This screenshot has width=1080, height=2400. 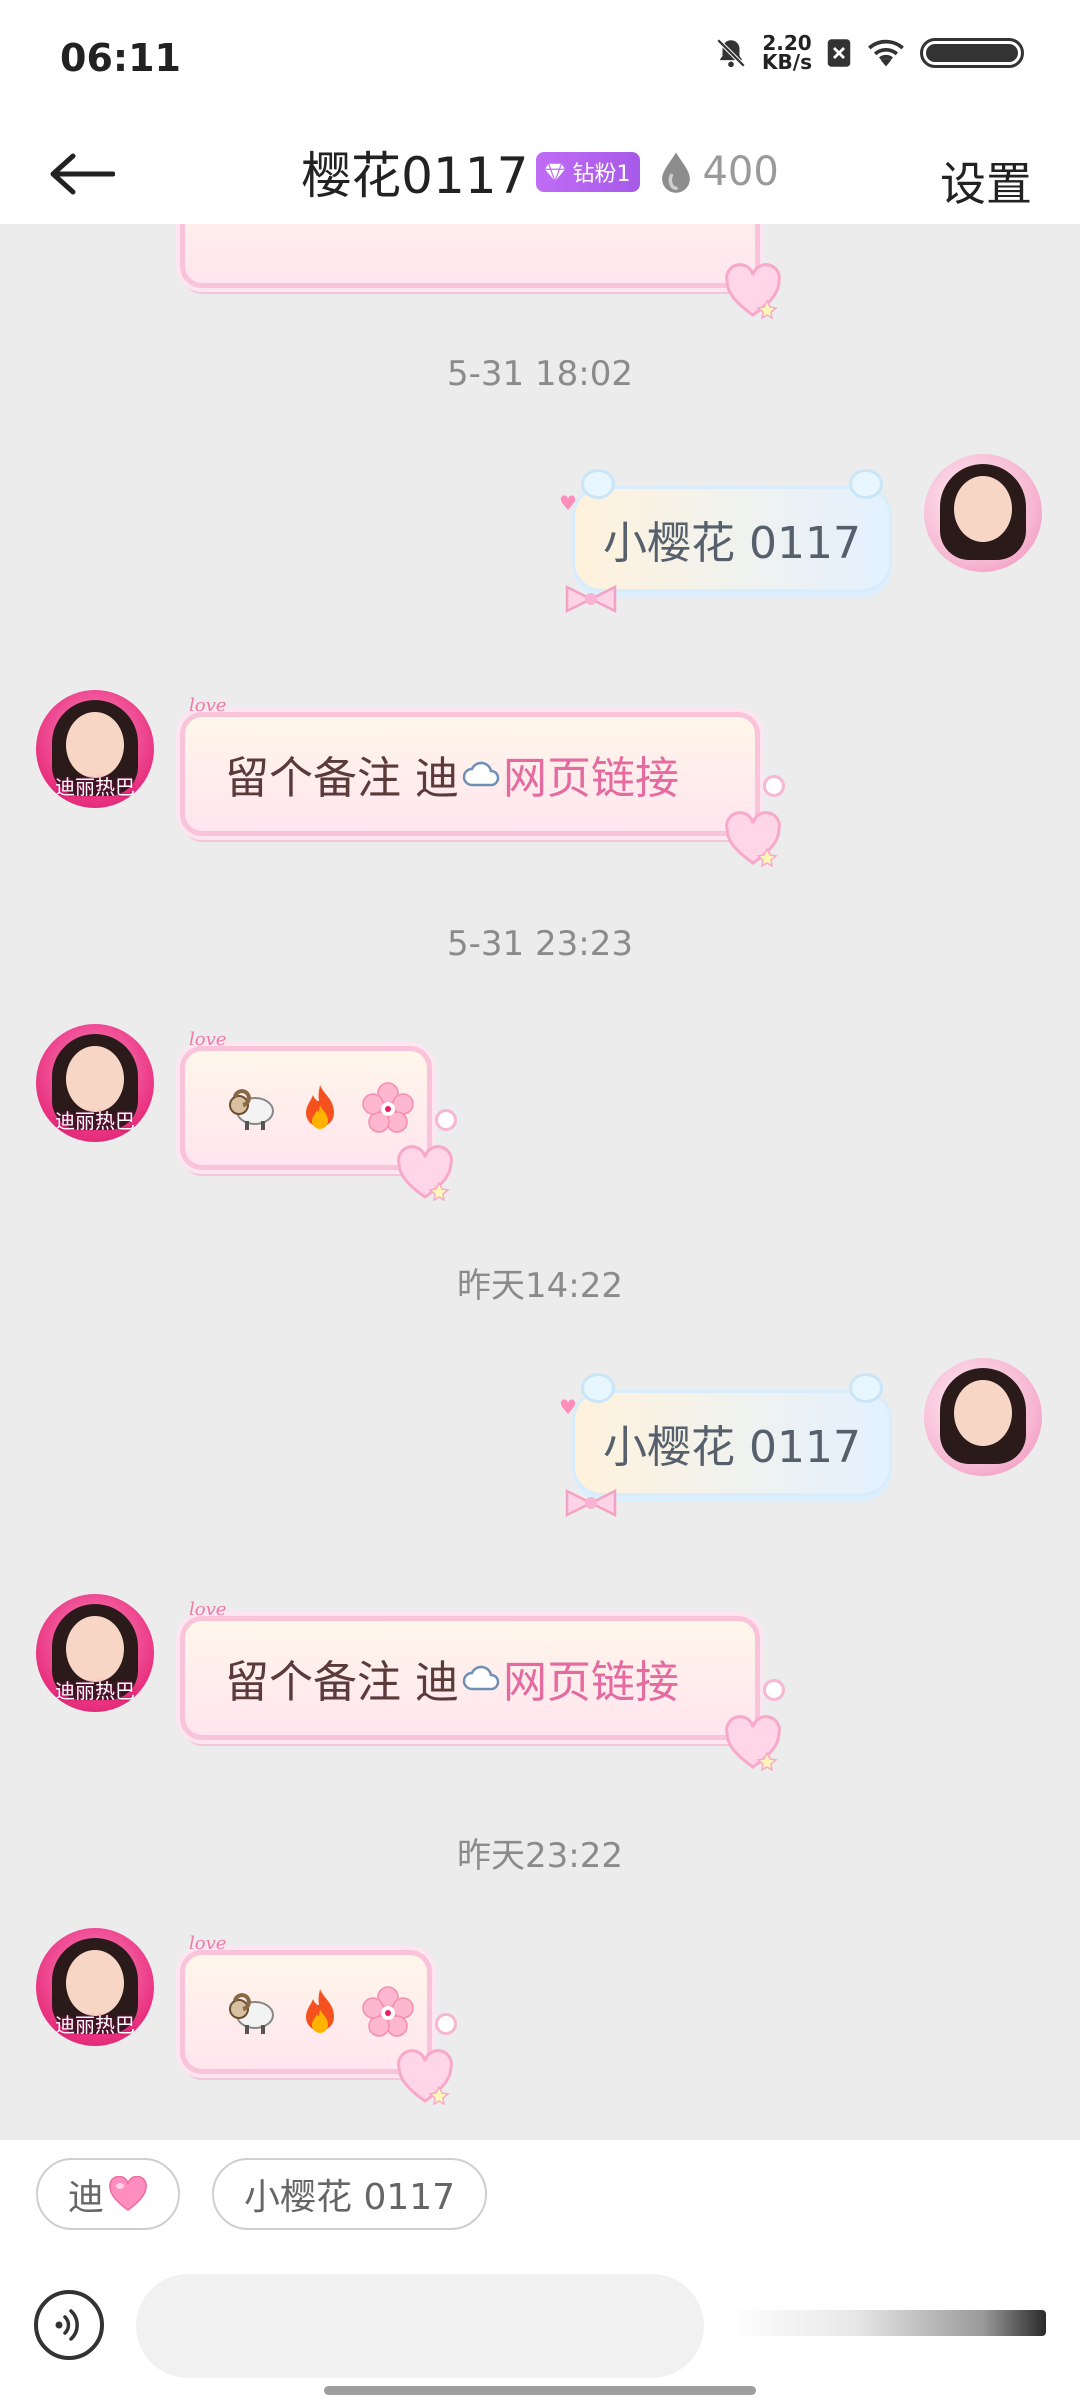 What do you see at coordinates (540, 2270) in the screenshot?
I see `input-bar: 迪 小樱花 0117` at bounding box center [540, 2270].